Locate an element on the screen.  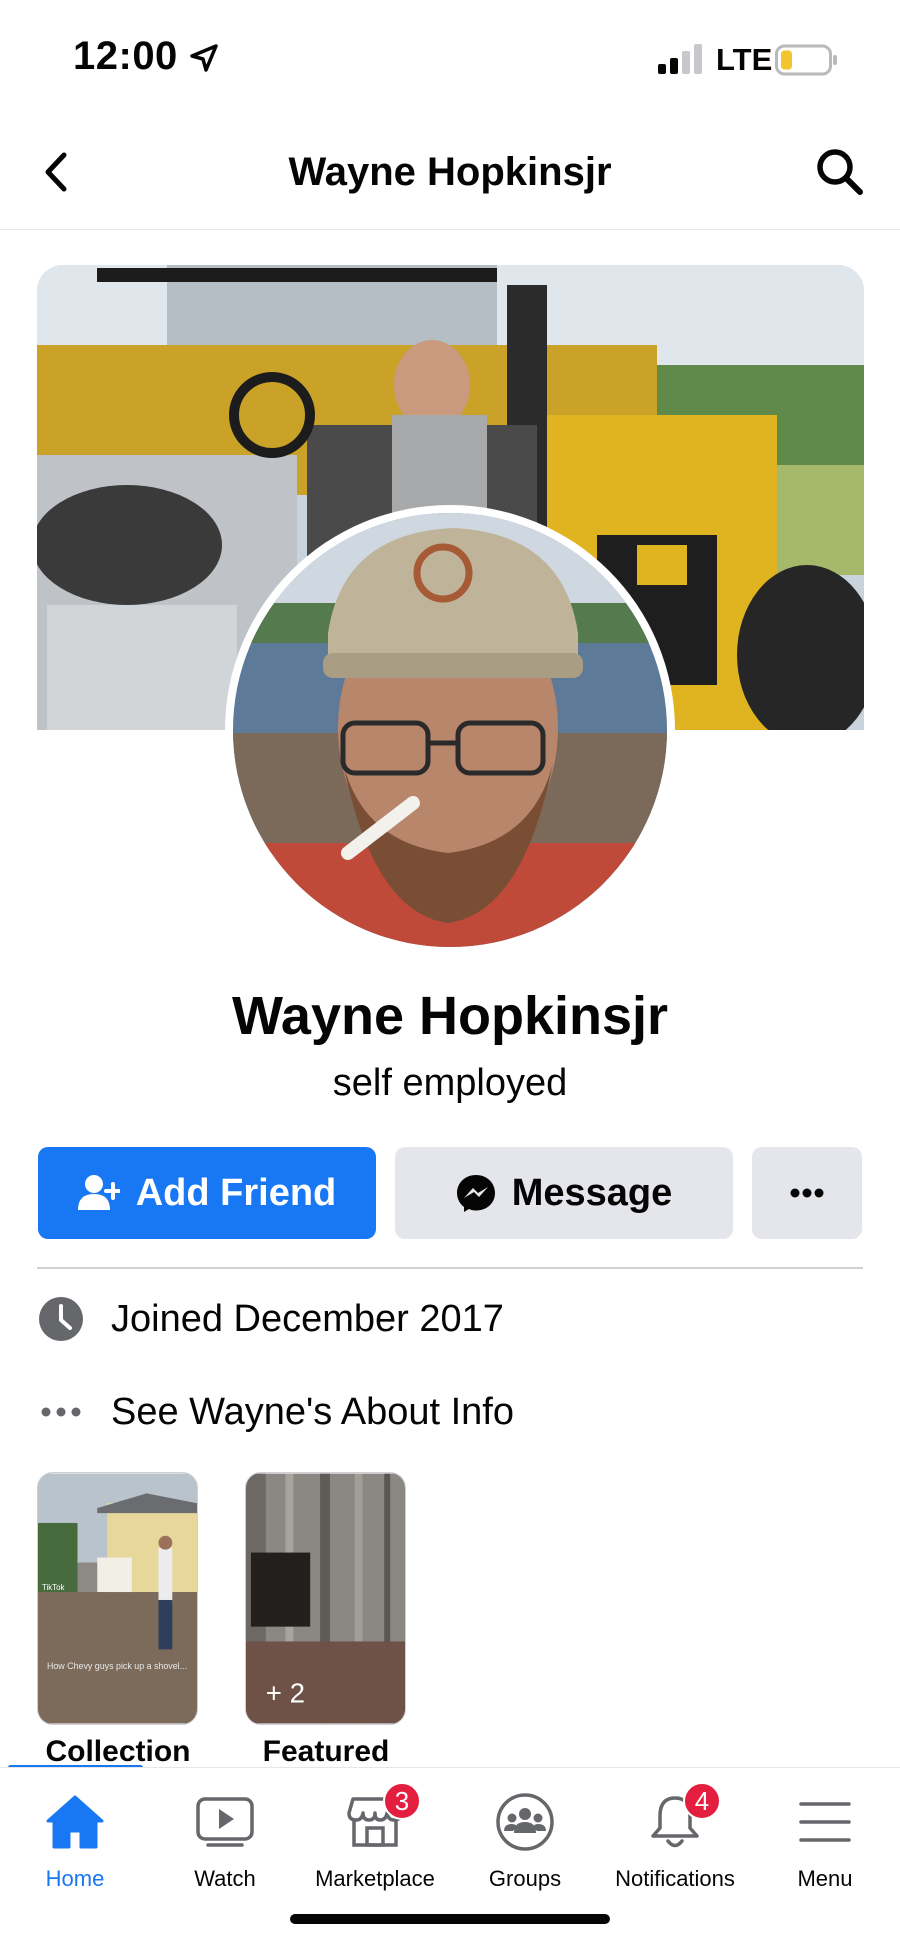
message-button: Message is located at coordinates (564, 1193).